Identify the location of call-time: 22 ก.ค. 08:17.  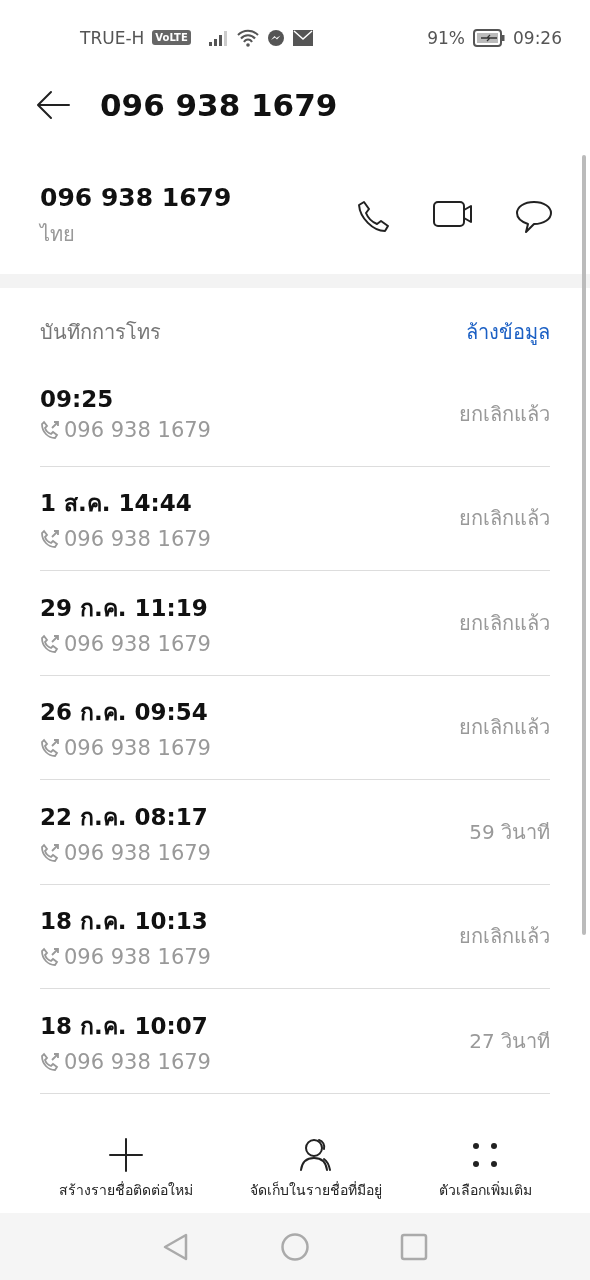
(124, 817).